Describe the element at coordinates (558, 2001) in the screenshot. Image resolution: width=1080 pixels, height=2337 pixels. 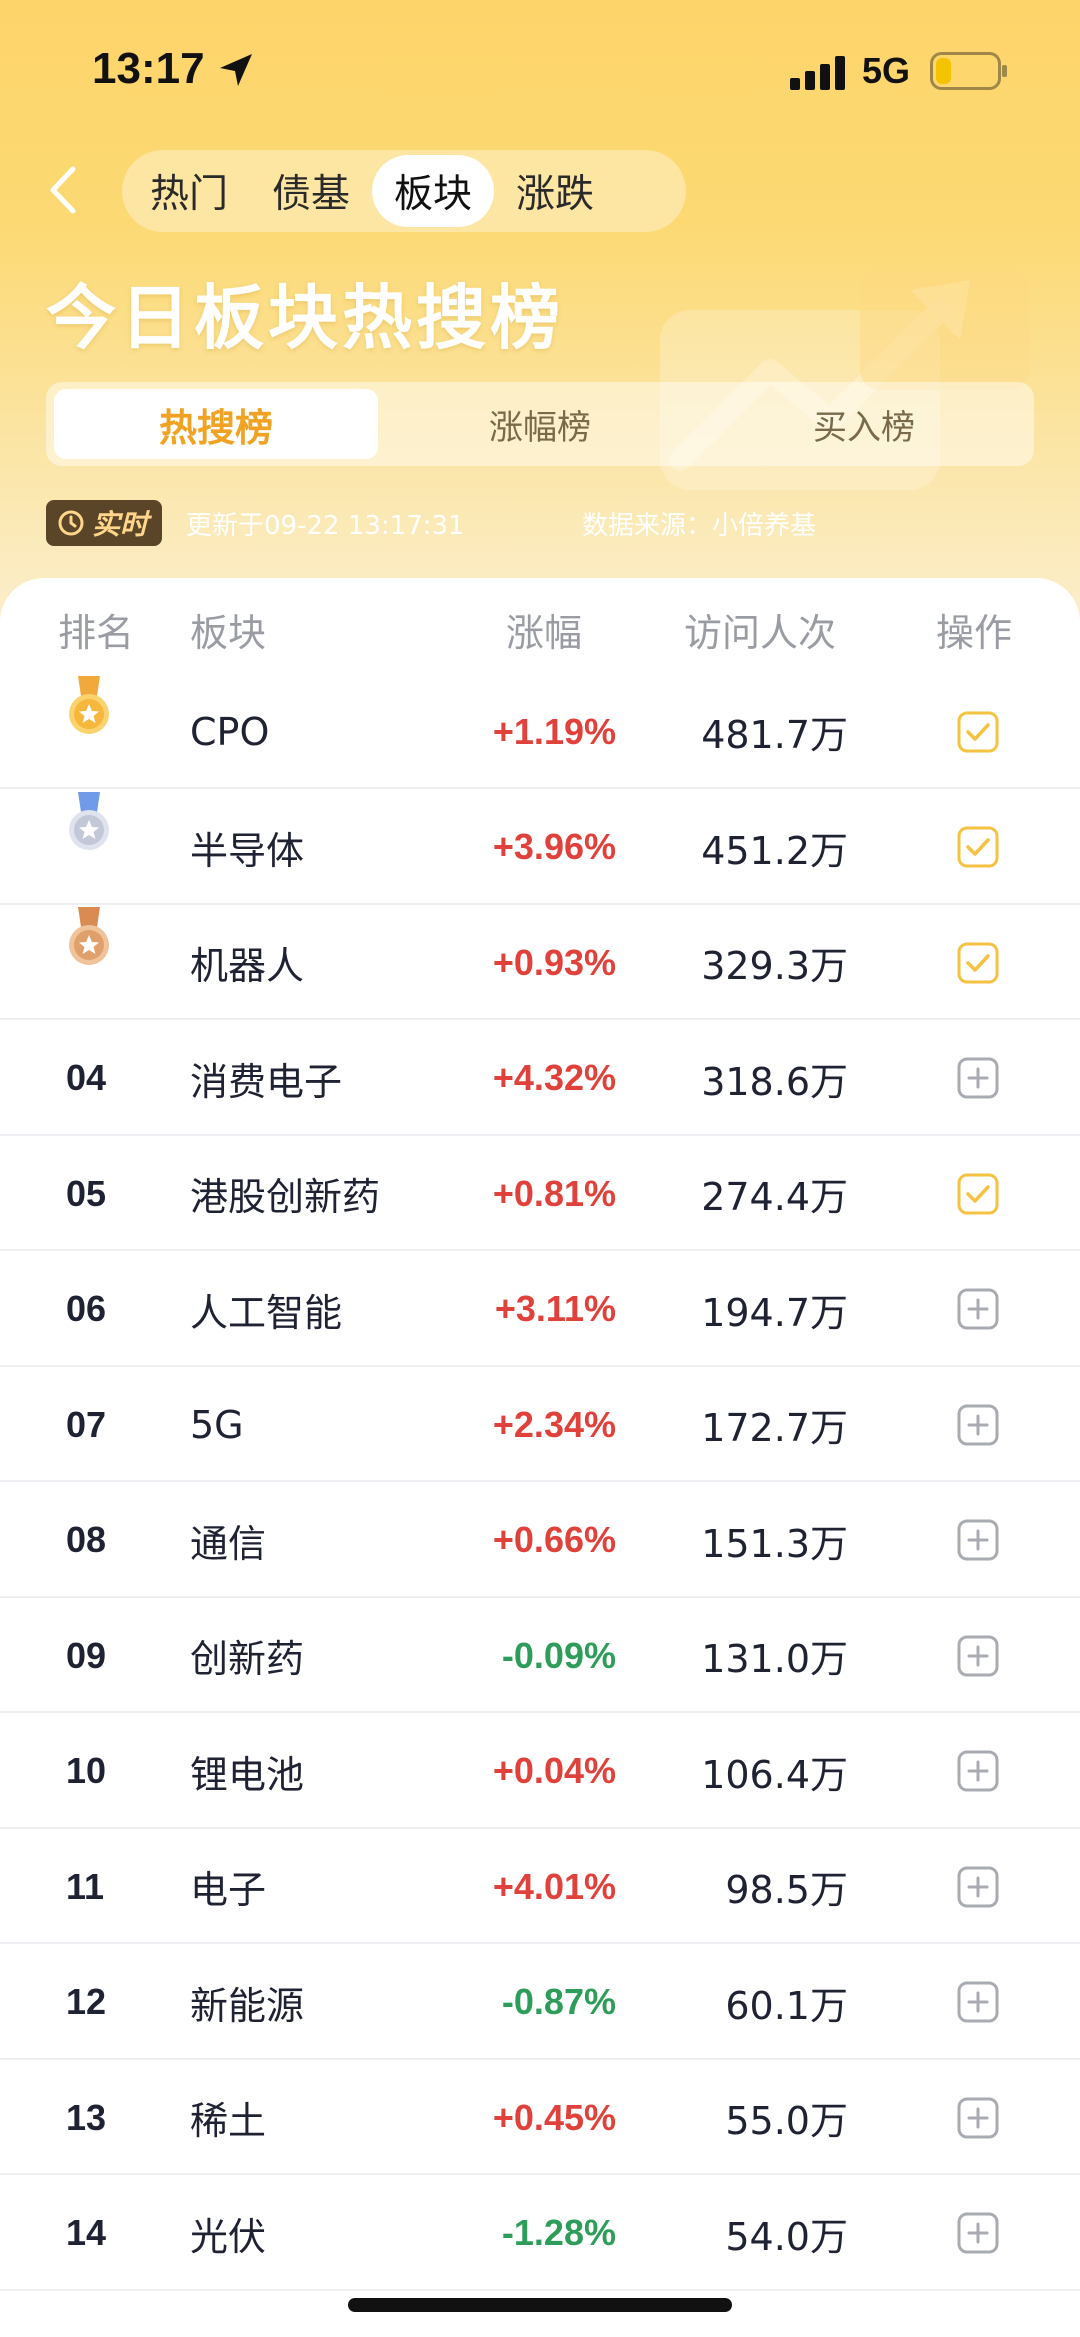
I see `change-percent: -0.87%` at that location.